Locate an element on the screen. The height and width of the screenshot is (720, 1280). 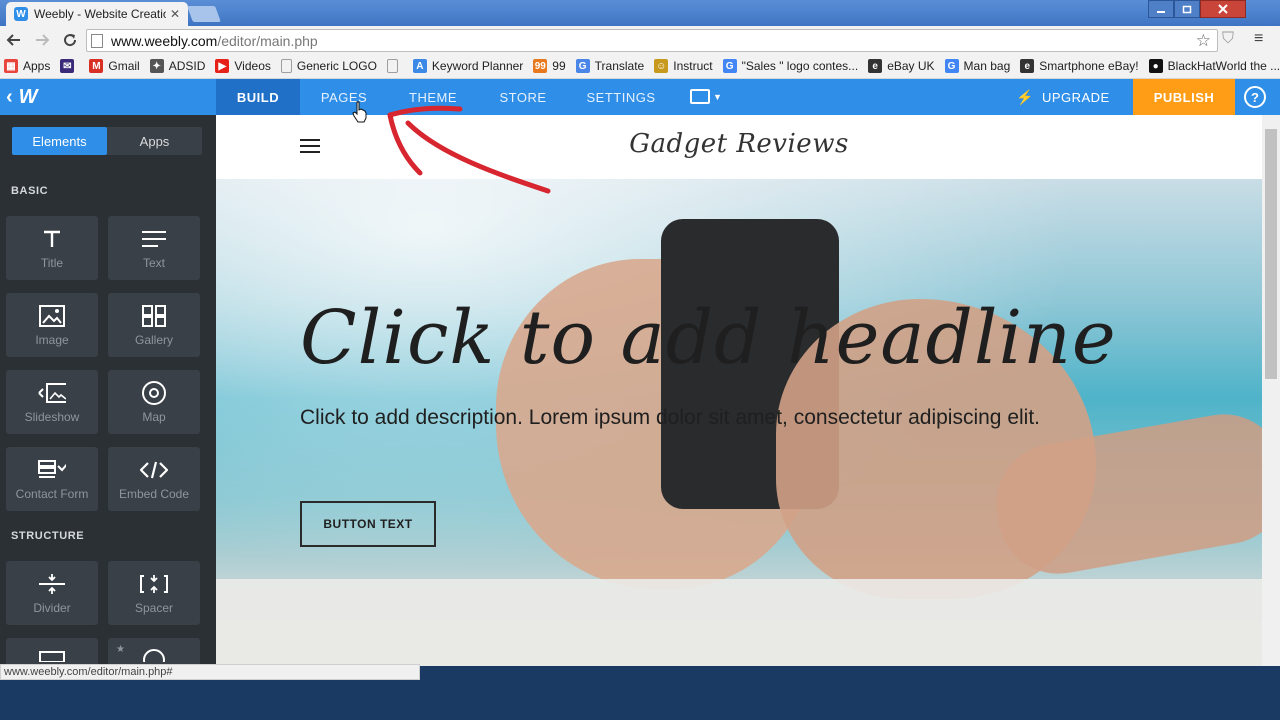
site-title: Gadget Reviews is located at coordinates (739, 144).